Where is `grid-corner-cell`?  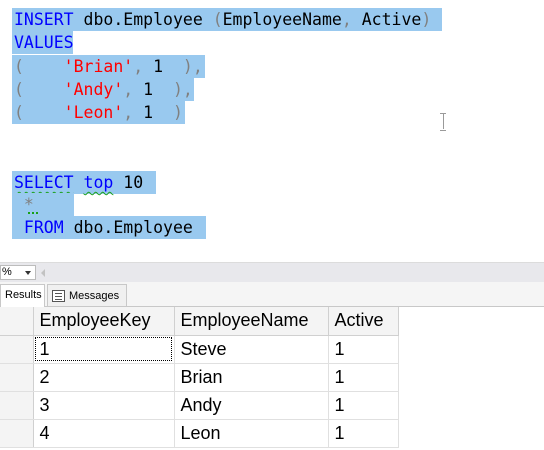 grid-corner-cell is located at coordinates (17, 321).